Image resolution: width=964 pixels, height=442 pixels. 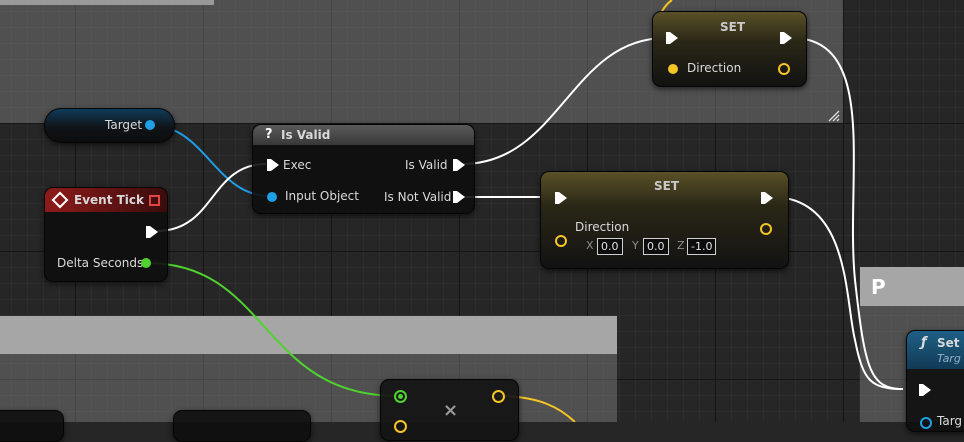 What do you see at coordinates (784, 69) in the screenshot?
I see `set-top-direction-out-pin` at bounding box center [784, 69].